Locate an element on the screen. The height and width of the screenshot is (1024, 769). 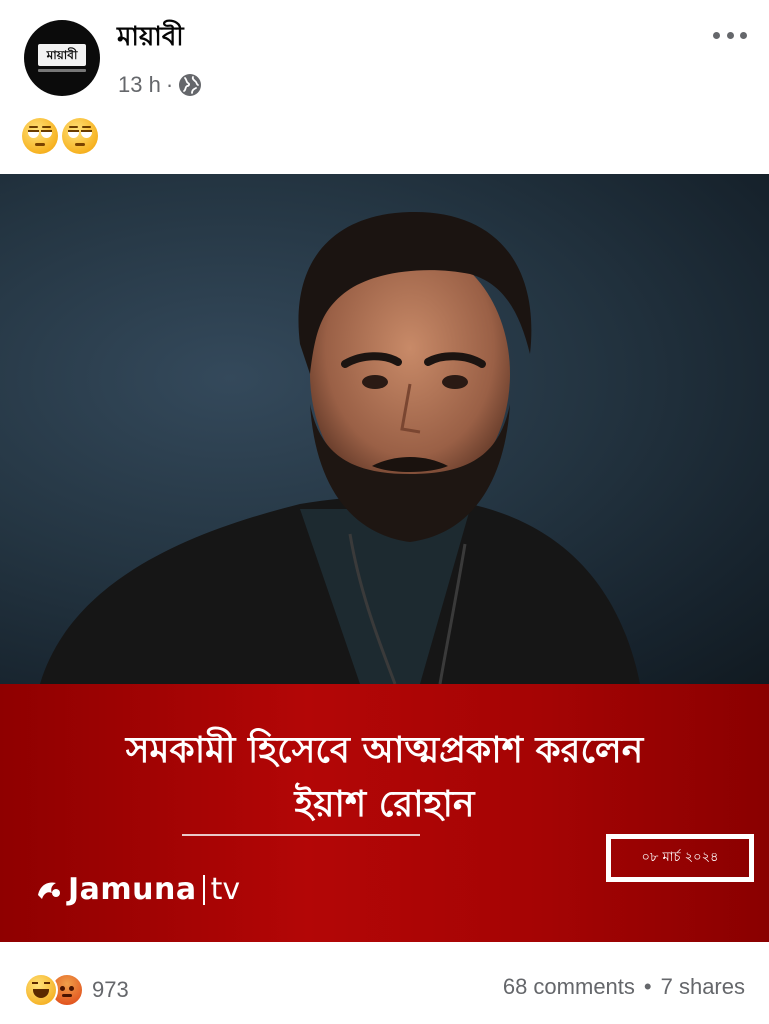
avatar-tagline is located at coordinates (62, 70).